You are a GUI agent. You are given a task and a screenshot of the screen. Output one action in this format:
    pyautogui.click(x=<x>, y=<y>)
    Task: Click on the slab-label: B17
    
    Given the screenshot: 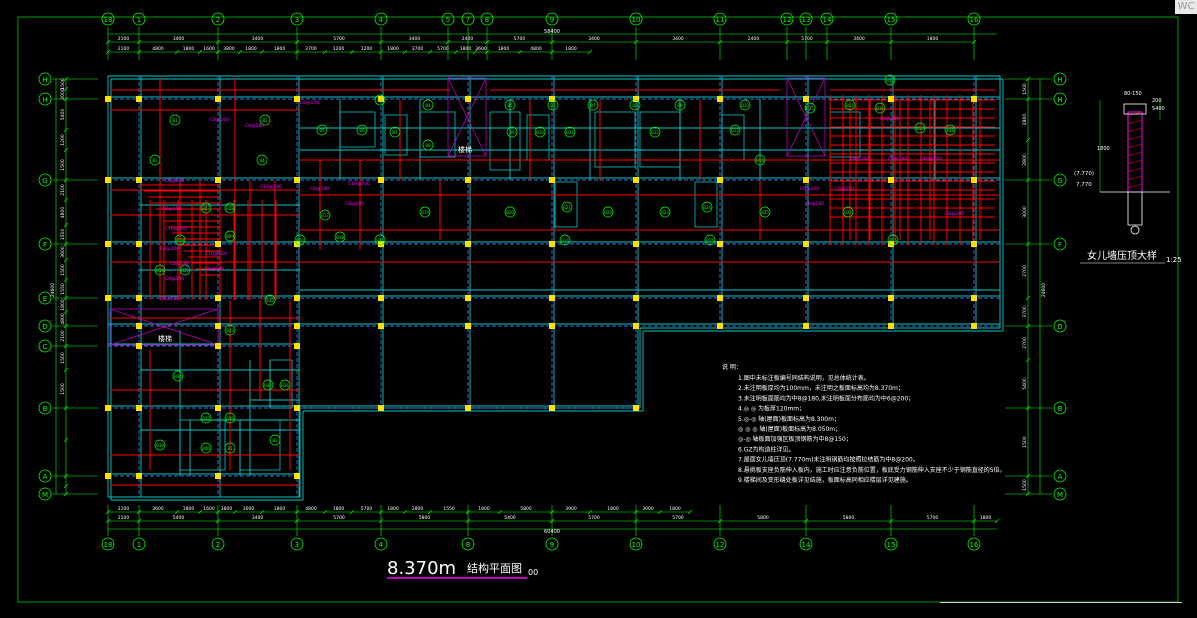 What is the action you would take?
    pyautogui.click(x=325, y=215)
    